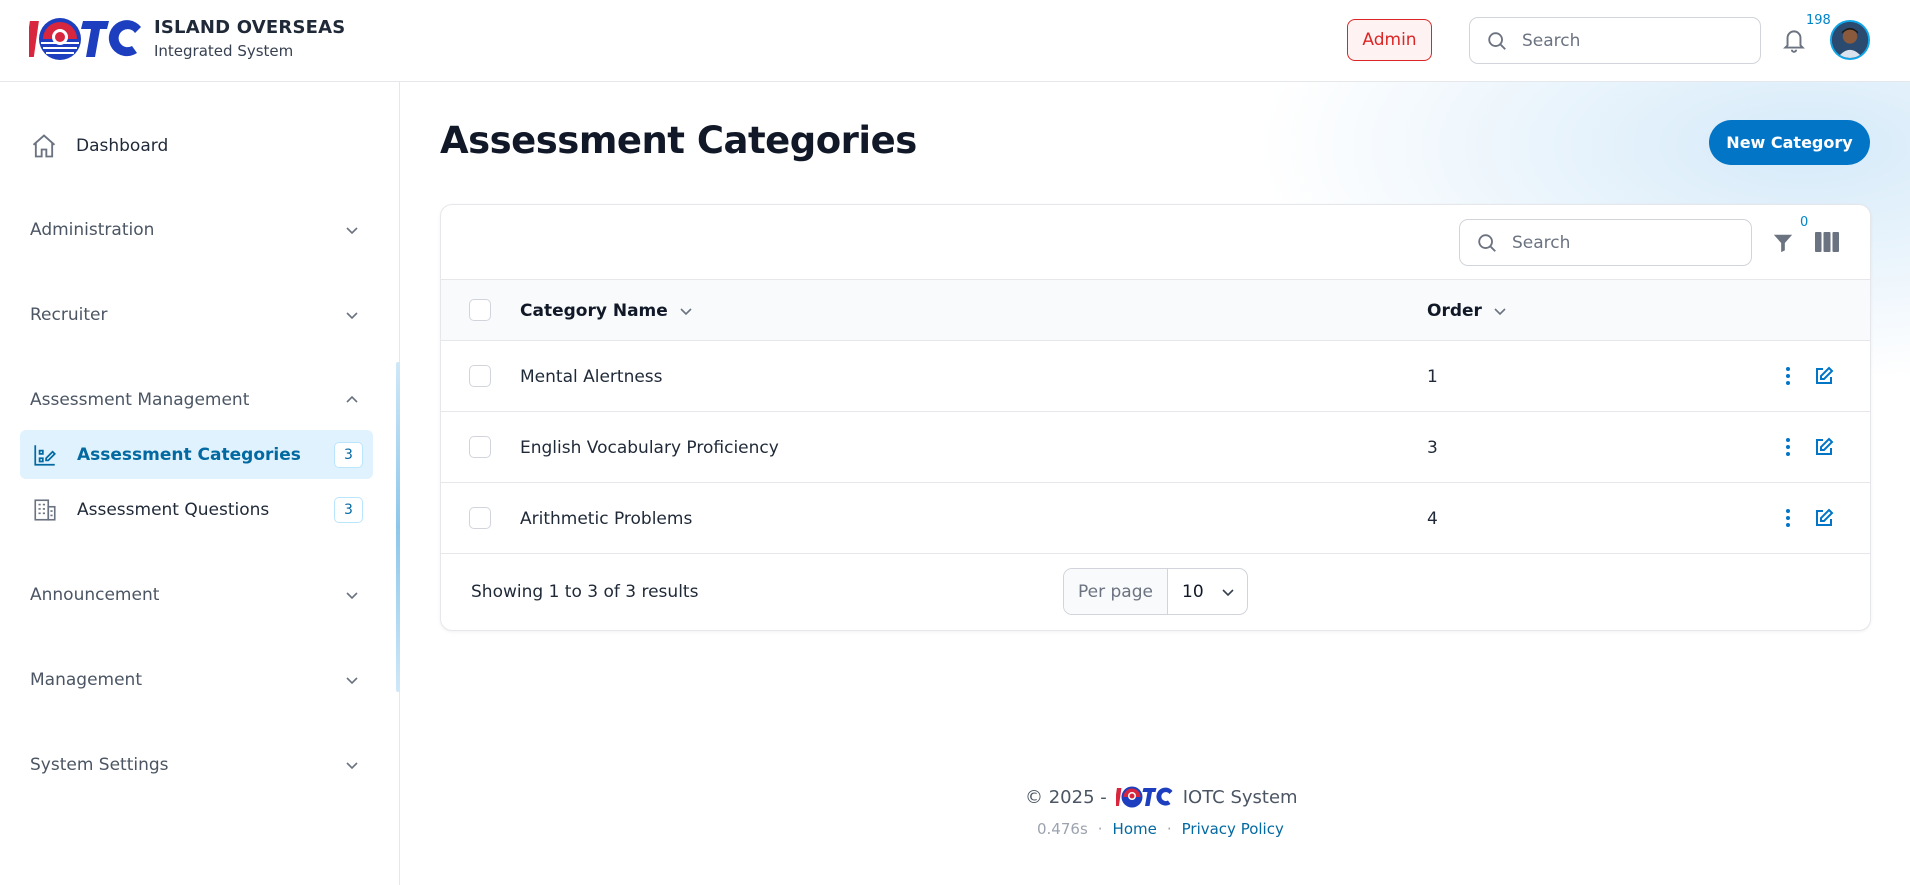 The width and height of the screenshot is (1910, 885). I want to click on category-name-cell: Mental Alertness, so click(591, 376).